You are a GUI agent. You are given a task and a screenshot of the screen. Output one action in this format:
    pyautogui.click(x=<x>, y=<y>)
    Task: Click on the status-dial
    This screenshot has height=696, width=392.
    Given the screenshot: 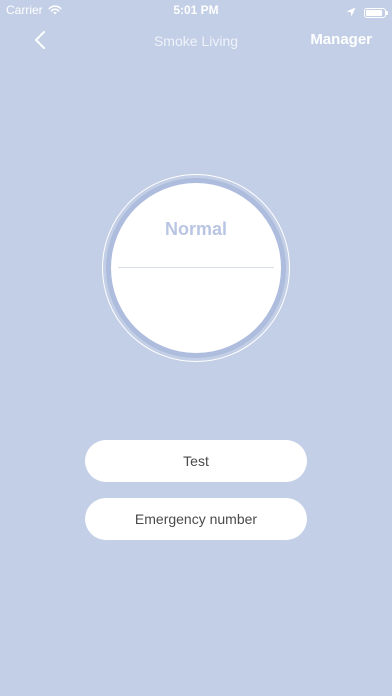 What is the action you would take?
    pyautogui.click(x=196, y=268)
    